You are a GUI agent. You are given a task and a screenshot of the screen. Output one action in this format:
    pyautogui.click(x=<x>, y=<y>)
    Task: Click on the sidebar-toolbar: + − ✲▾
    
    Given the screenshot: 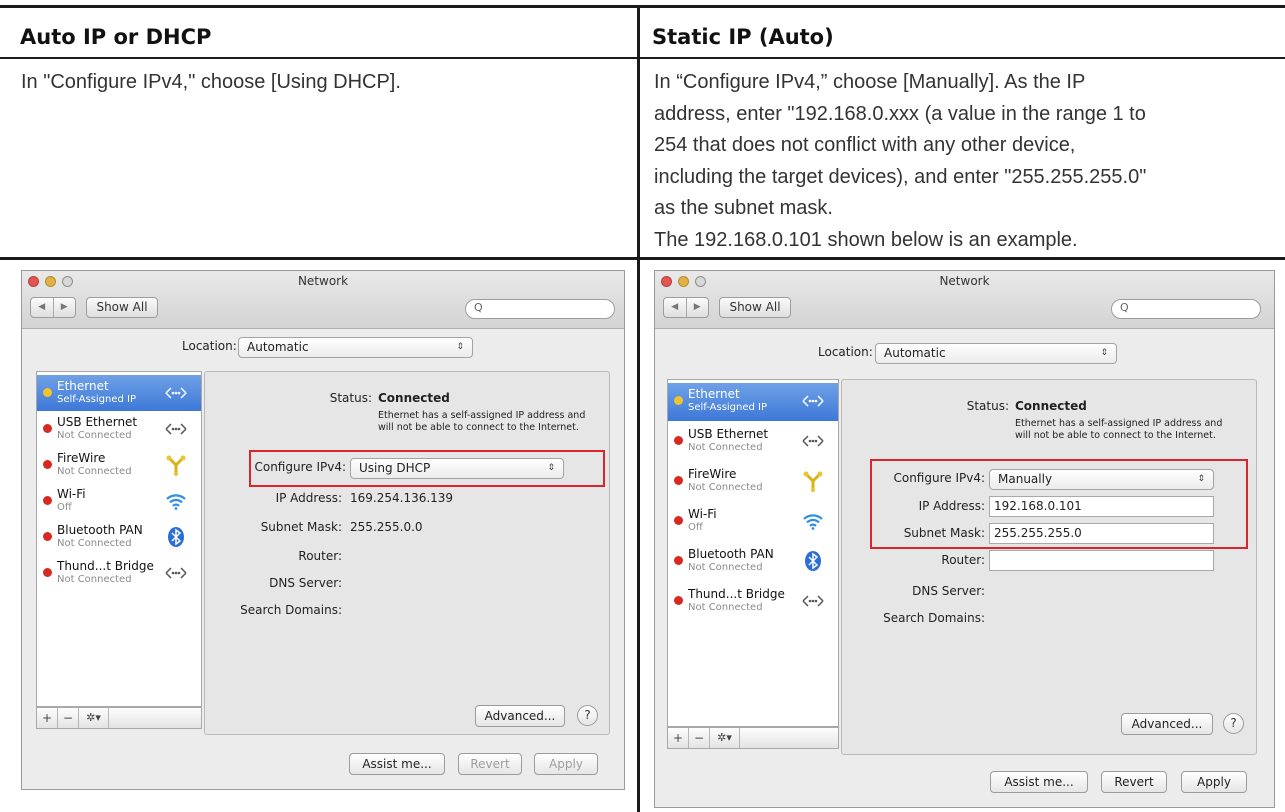 What is the action you would take?
    pyautogui.click(x=119, y=718)
    